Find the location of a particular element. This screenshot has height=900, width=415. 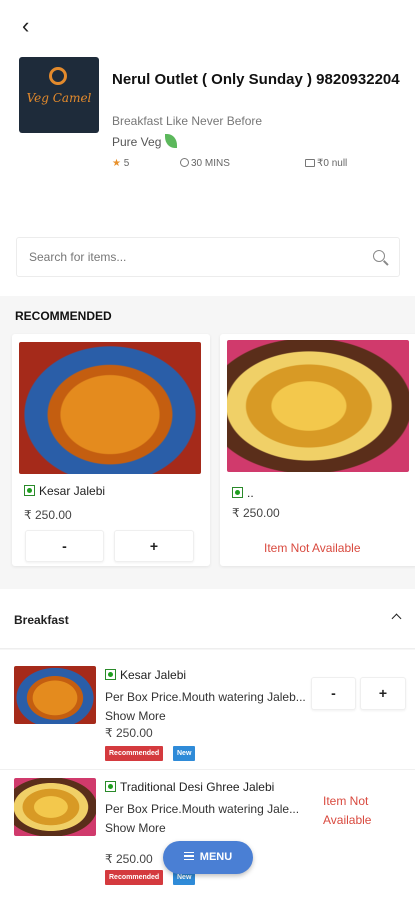

menu-button-label: MENU is located at coordinates (216, 857).